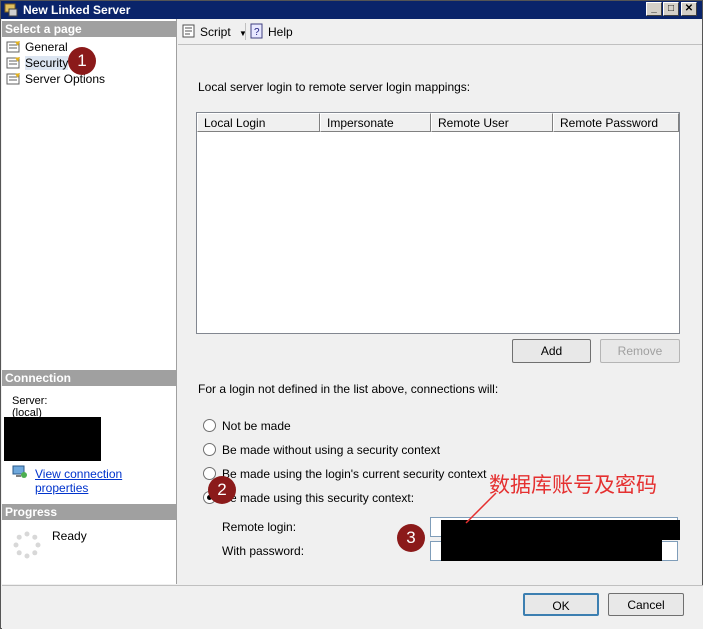  Describe the element at coordinates (440, 32) in the screenshot. I see `toolbar: Script ▼ ? Help` at that location.